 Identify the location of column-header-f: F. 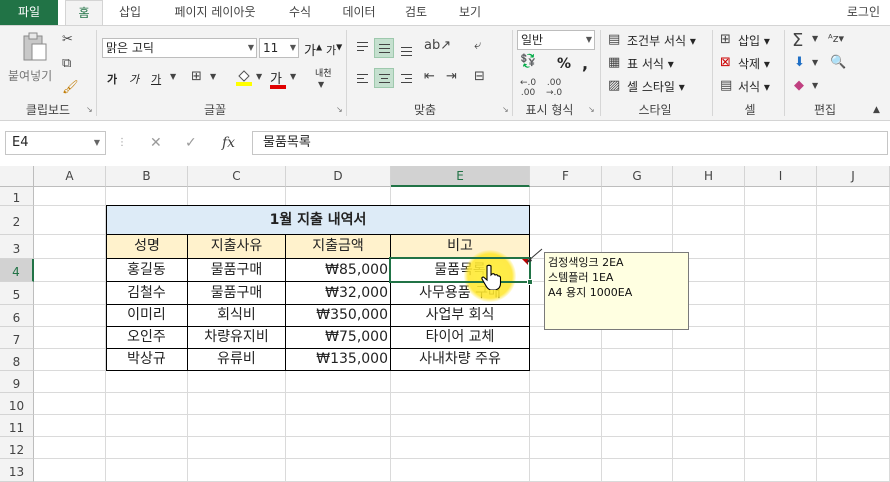
(566, 176).